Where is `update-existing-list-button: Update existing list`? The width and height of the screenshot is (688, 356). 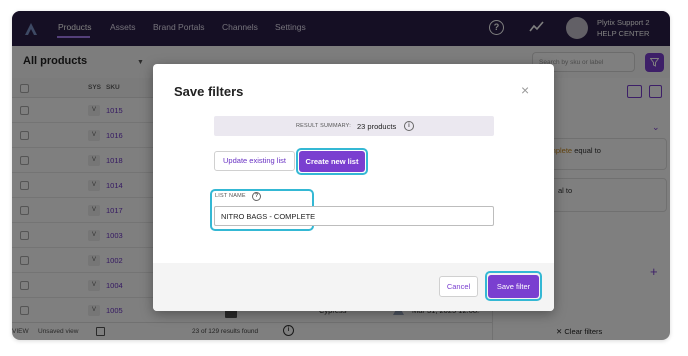 update-existing-list-button: Update existing list is located at coordinates (254, 161).